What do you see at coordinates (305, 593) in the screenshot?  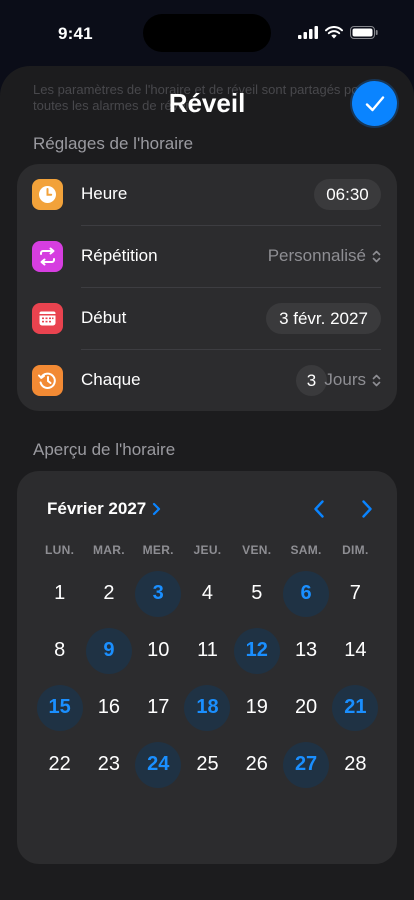 I see `calendar-day-scheduled: 6` at bounding box center [305, 593].